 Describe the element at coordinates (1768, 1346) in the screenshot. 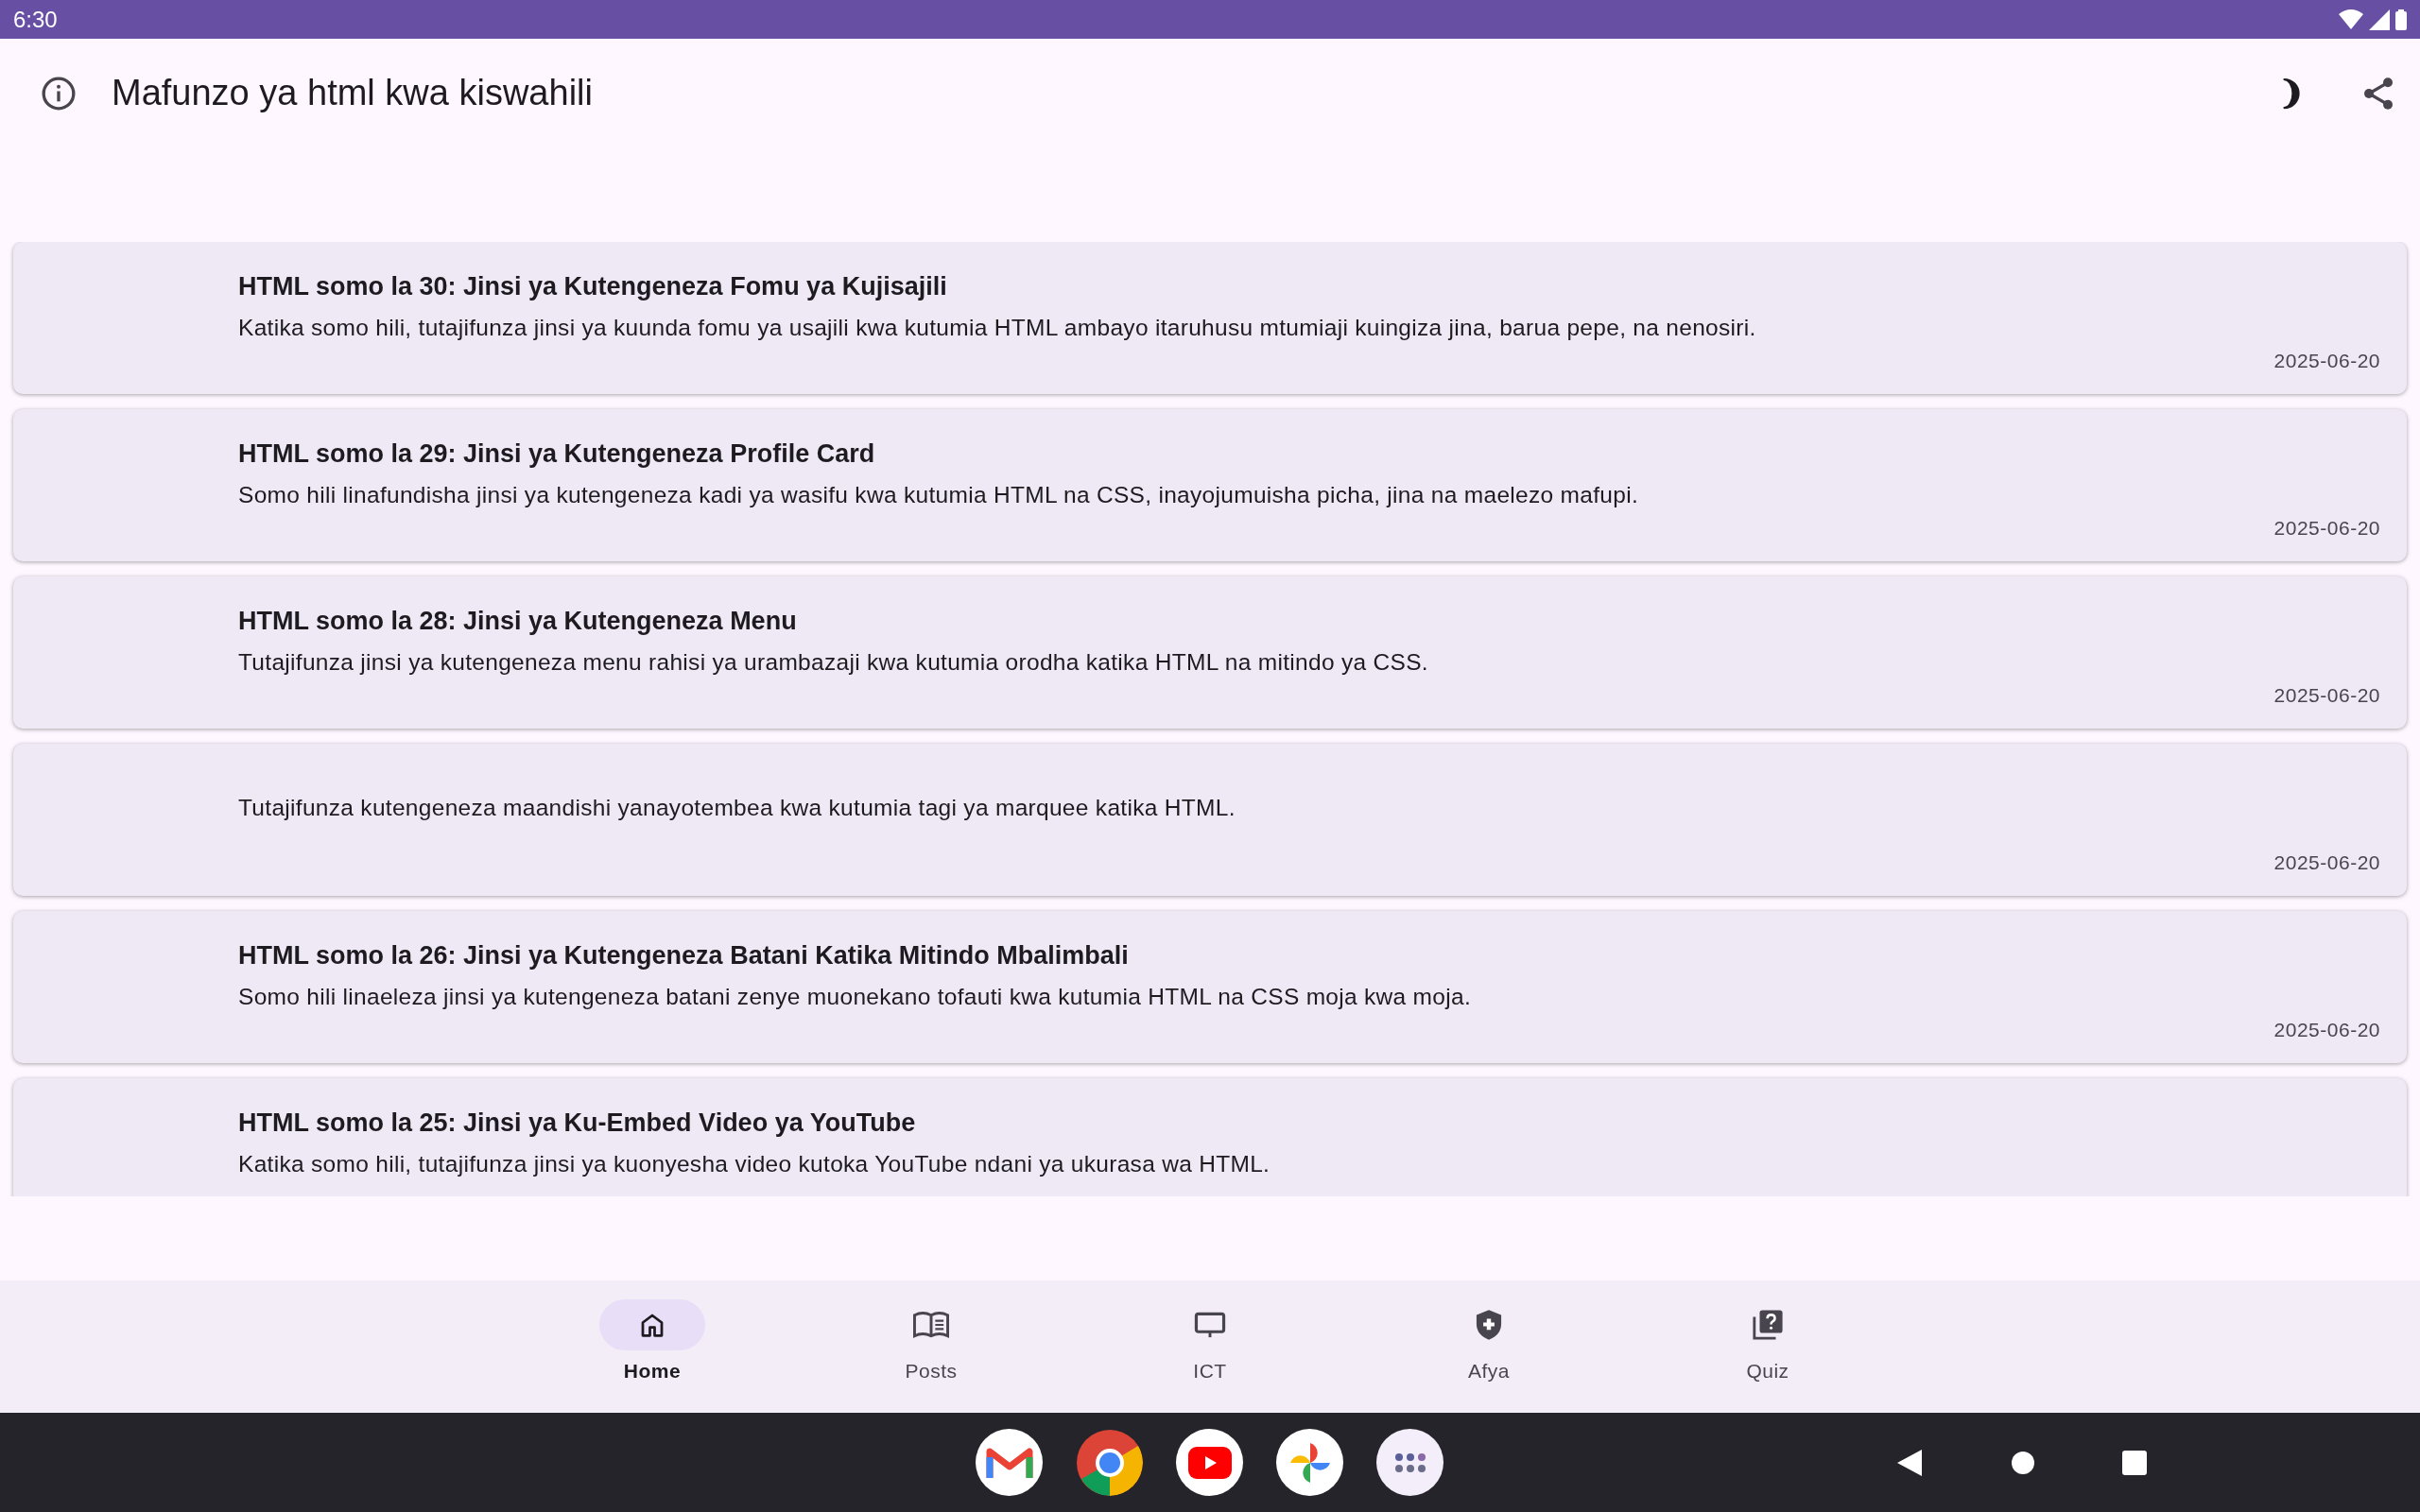

I see `nav-tab: Quiz` at that location.